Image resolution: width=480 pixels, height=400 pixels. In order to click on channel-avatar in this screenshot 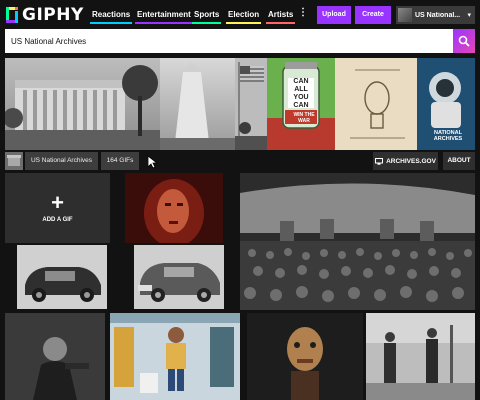, I will do `click(14, 161)`.